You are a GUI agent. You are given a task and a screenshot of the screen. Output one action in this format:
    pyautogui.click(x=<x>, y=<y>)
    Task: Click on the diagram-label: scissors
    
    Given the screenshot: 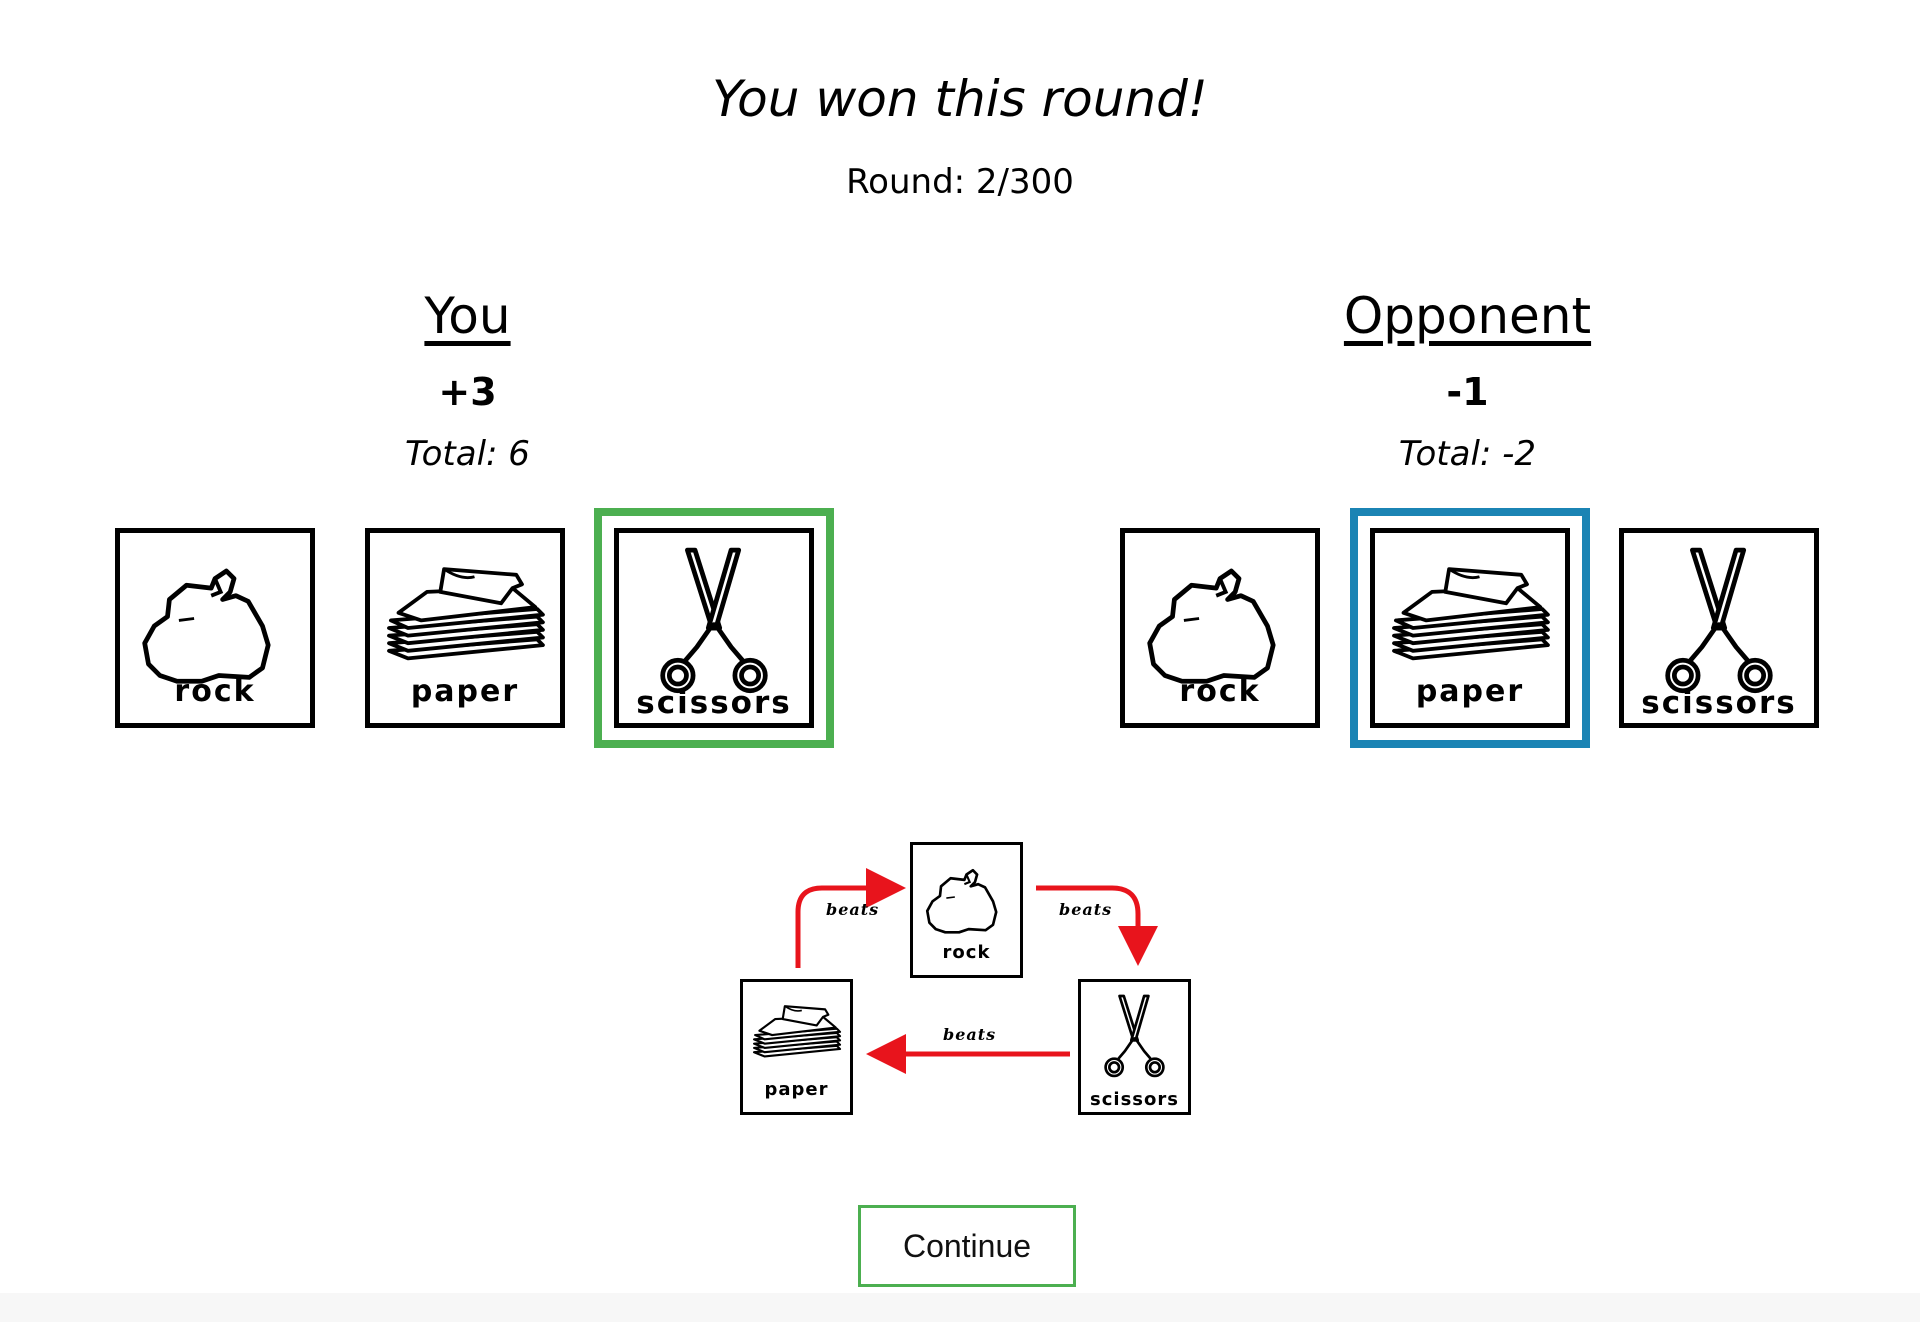 What is the action you would take?
    pyautogui.click(x=1134, y=1099)
    